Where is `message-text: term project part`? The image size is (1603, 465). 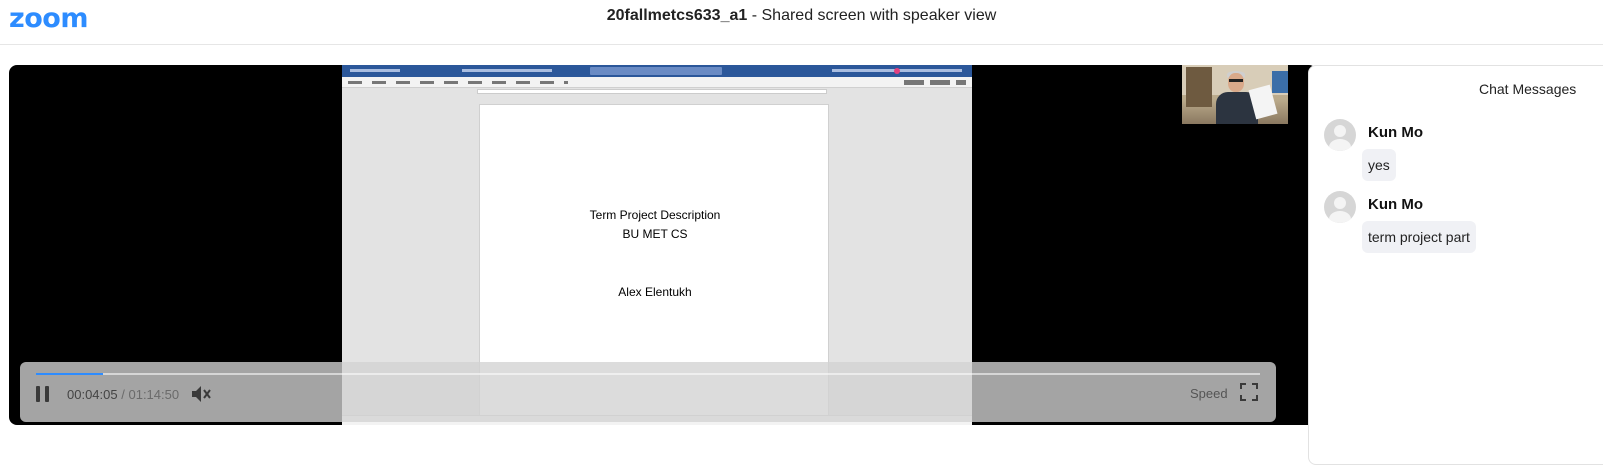
message-text: term project part is located at coordinates (1419, 237).